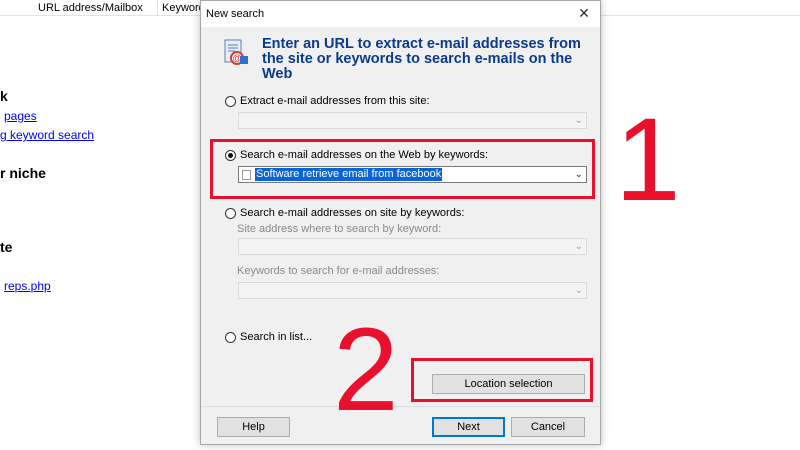 The width and height of the screenshot is (800, 450). Describe the element at coordinates (6, 247) in the screenshot. I see `background-heading: te` at that location.